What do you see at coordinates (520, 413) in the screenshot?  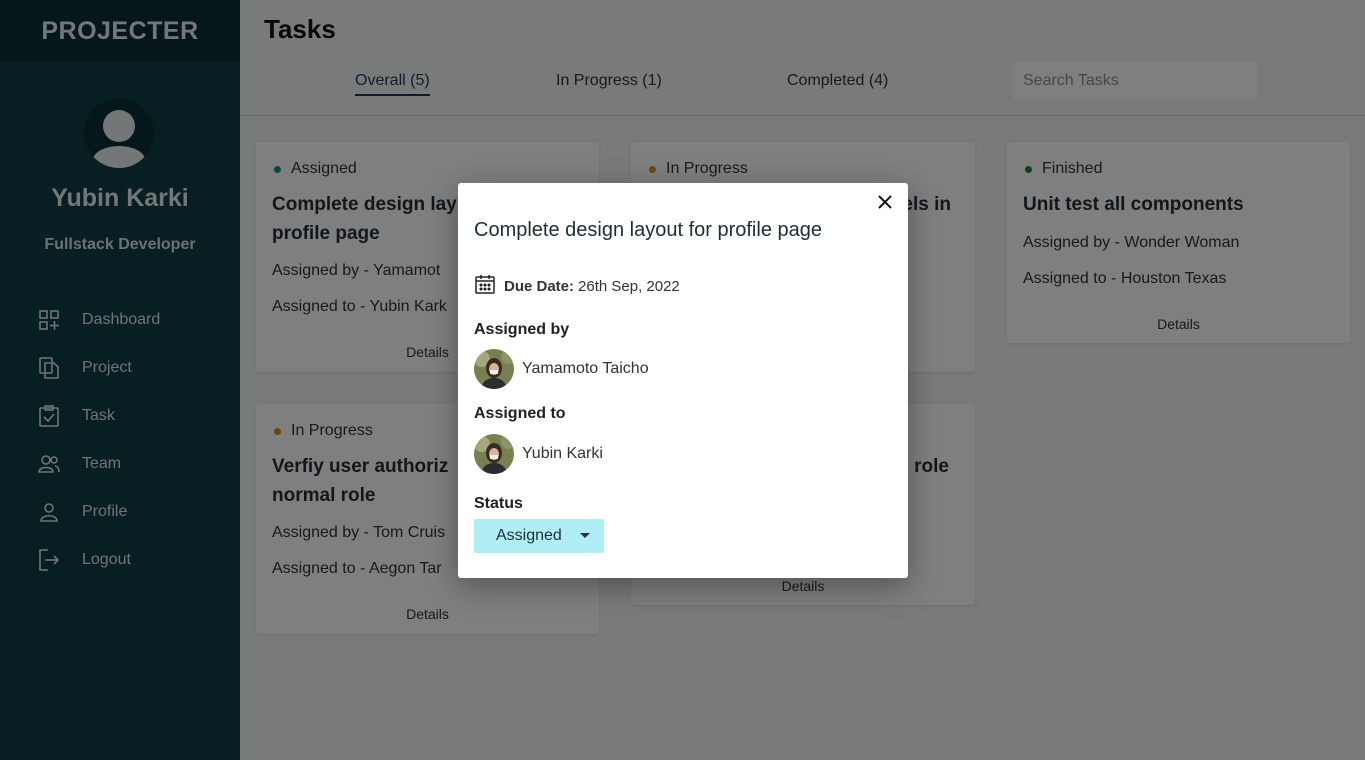 I see `assigned-to-label: Assigned to` at bounding box center [520, 413].